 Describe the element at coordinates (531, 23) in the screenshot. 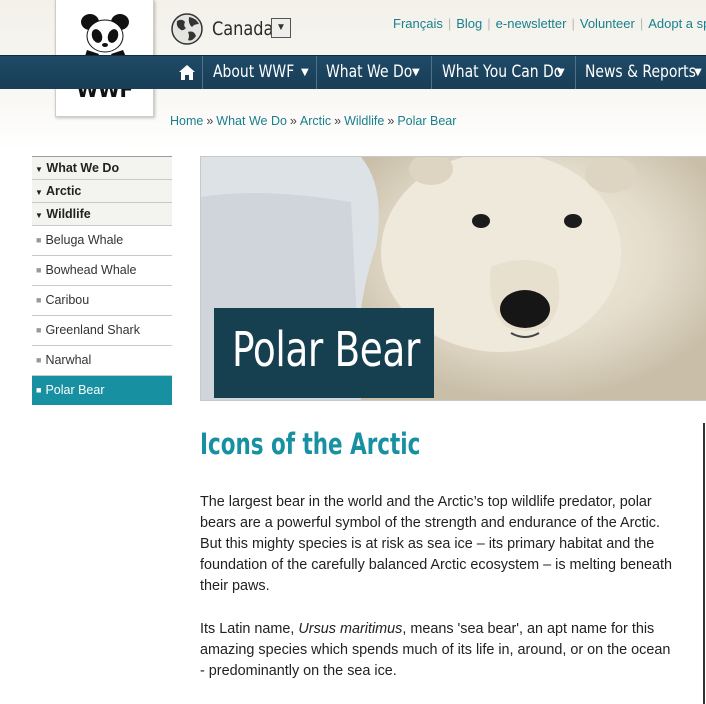

I see `link-enewsletter: e-newsletter` at that location.